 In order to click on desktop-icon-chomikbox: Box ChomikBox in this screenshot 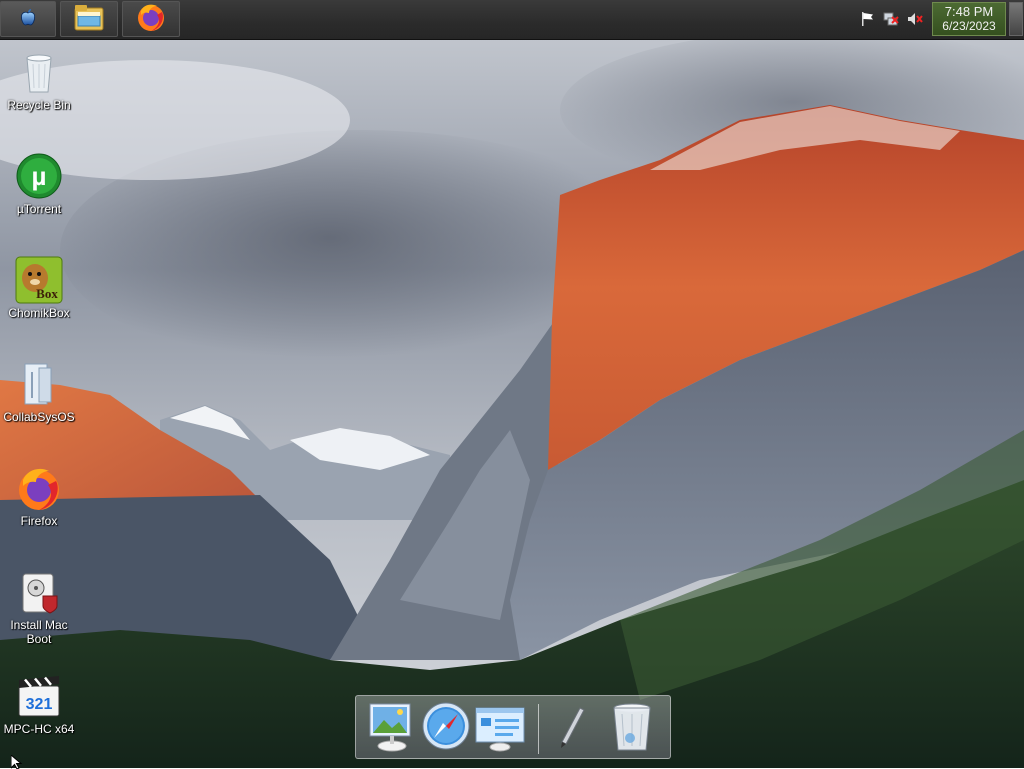, I will do `click(39, 288)`.